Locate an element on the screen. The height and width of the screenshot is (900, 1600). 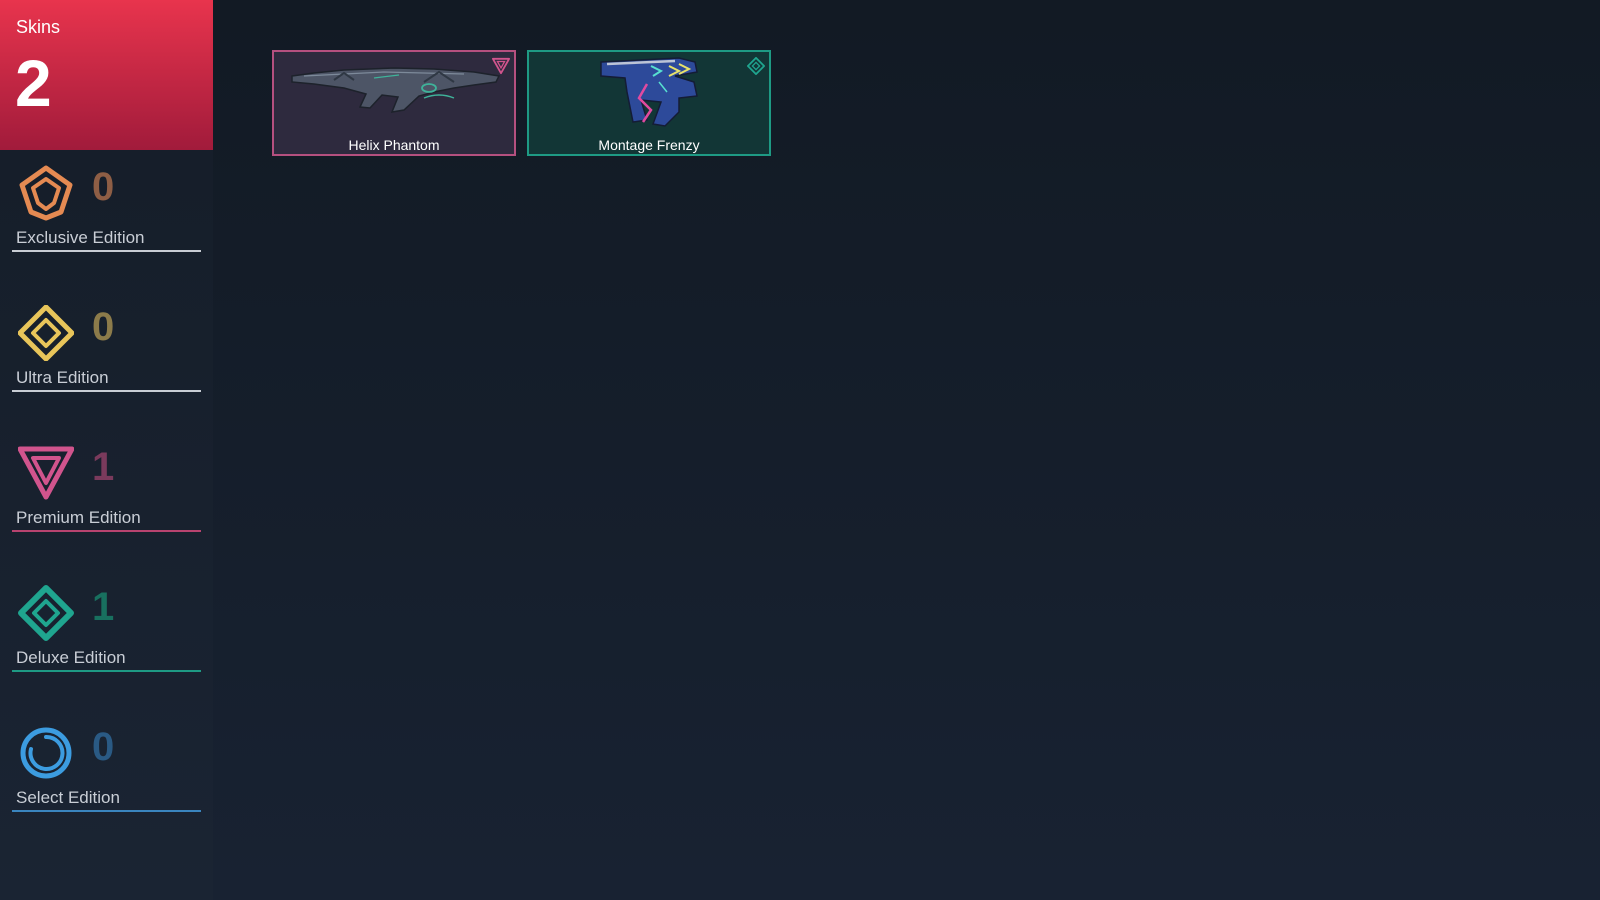
total-skins-label: Skins is located at coordinates (38, 27).